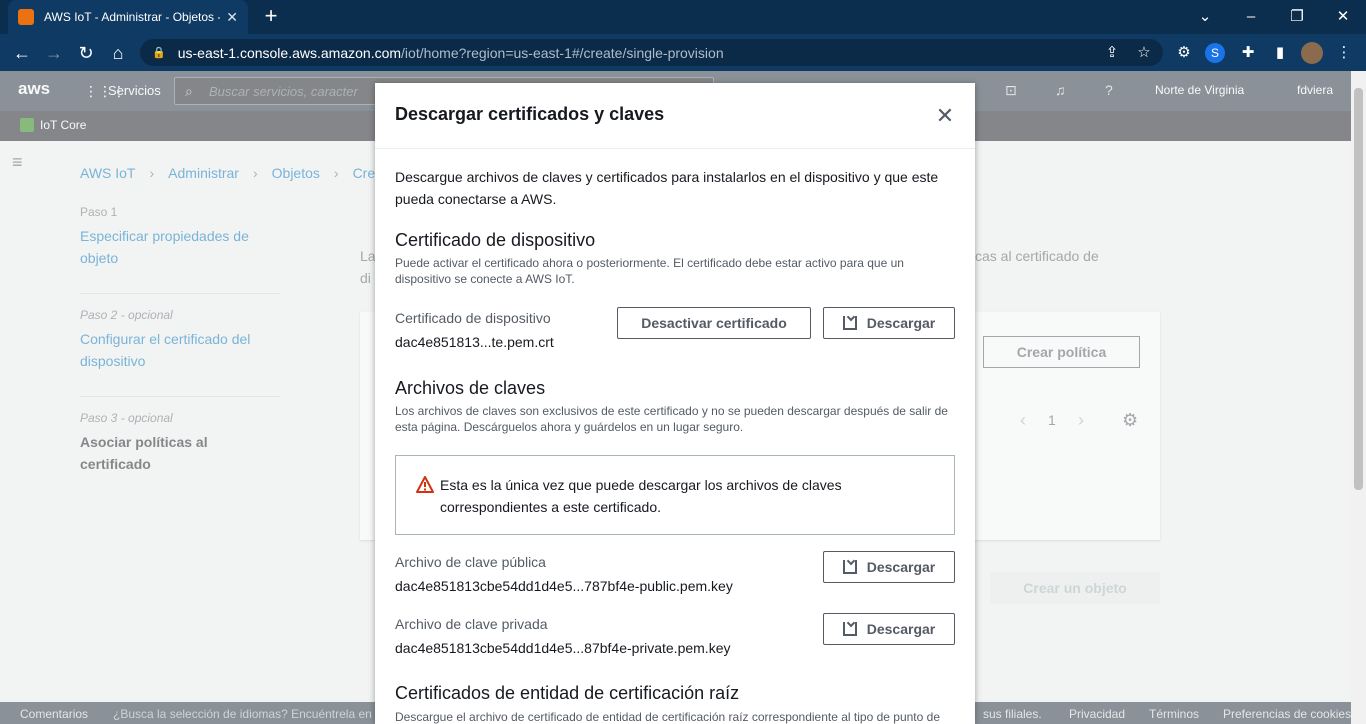 This screenshot has height=724, width=1366. Describe the element at coordinates (132, 17) in the screenshot. I see `tab-title: AWS IoT - Administrar - Objetos -` at that location.